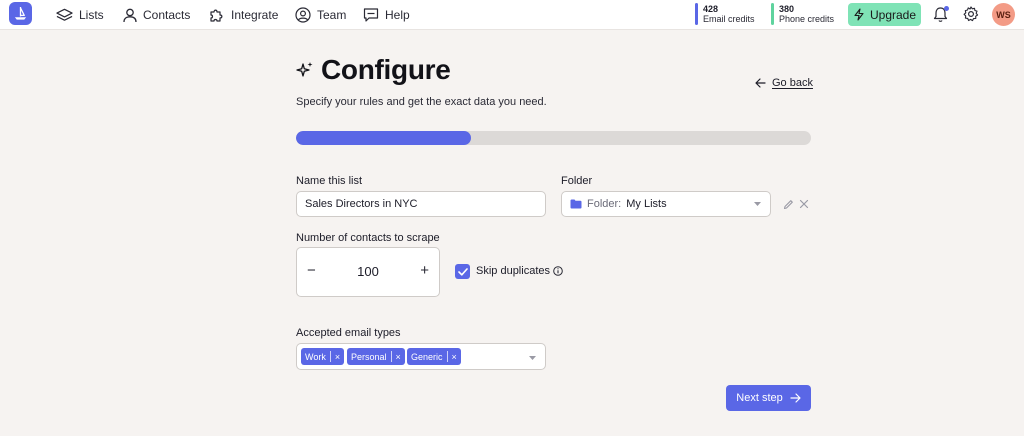 The height and width of the screenshot is (436, 1024). I want to click on contacts-stepper: − 100 +, so click(368, 272).